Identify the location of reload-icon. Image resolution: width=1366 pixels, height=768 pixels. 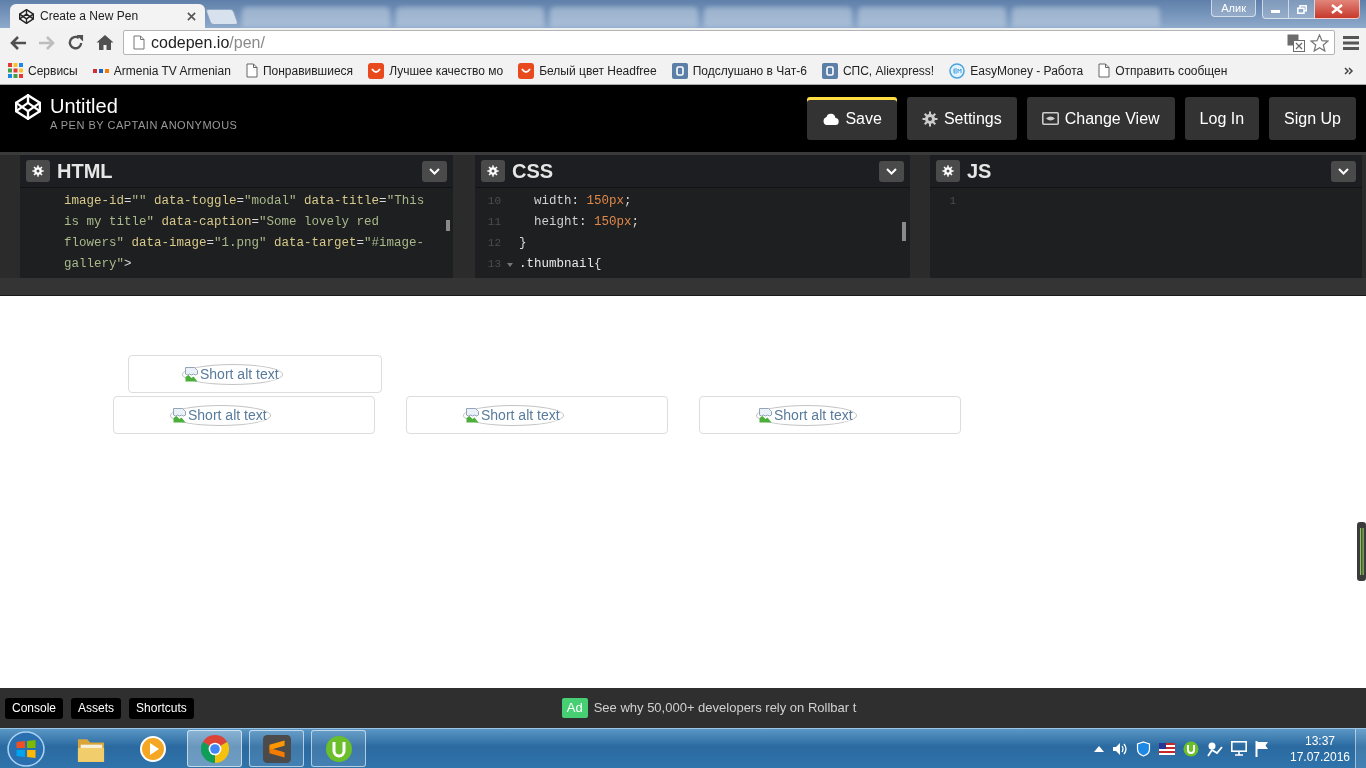
(75, 42).